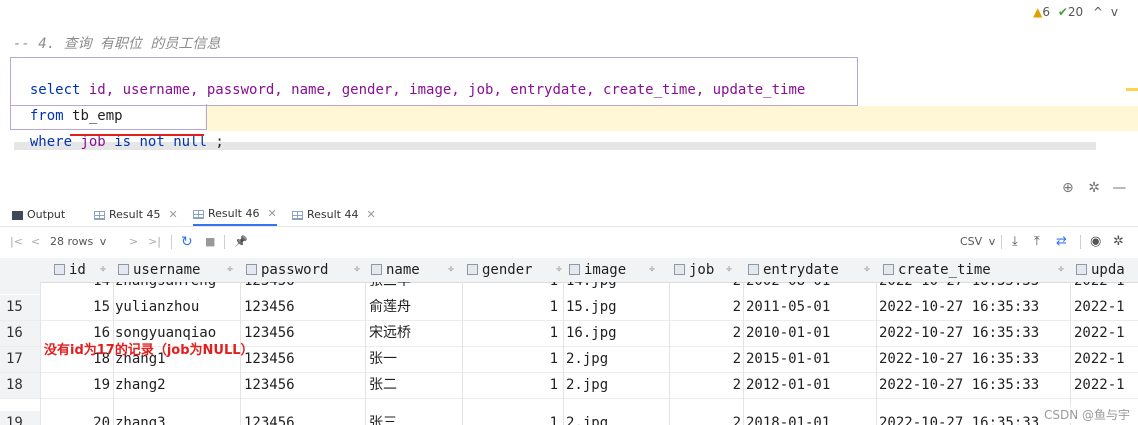 This screenshot has height=425, width=1138. I want to click on tab-result-45-label: Result 45, so click(135, 214).